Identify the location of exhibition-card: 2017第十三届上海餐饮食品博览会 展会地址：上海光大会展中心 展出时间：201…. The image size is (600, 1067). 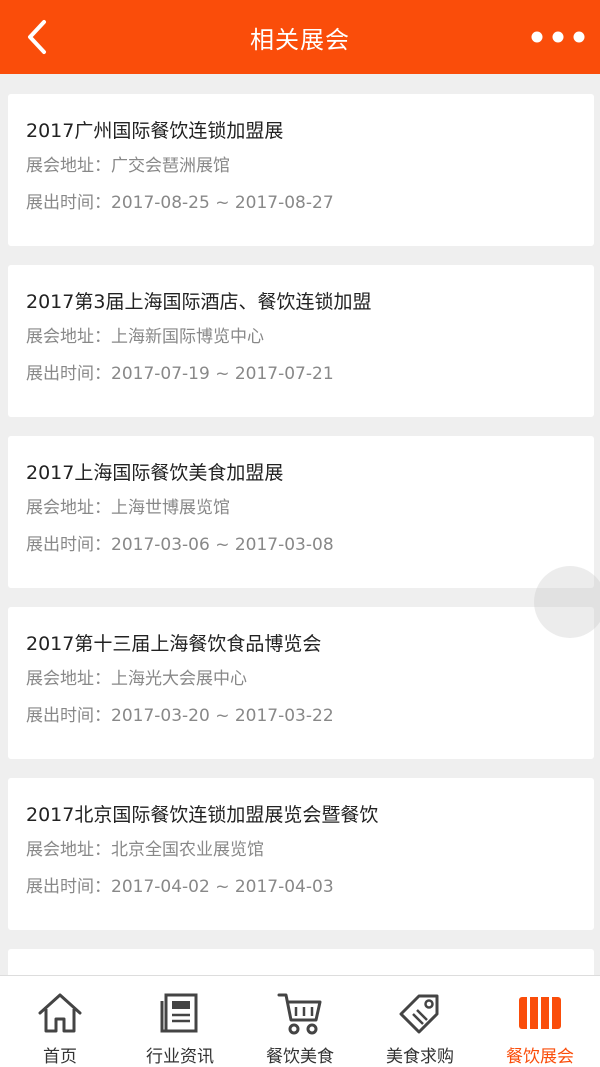
(301, 683).